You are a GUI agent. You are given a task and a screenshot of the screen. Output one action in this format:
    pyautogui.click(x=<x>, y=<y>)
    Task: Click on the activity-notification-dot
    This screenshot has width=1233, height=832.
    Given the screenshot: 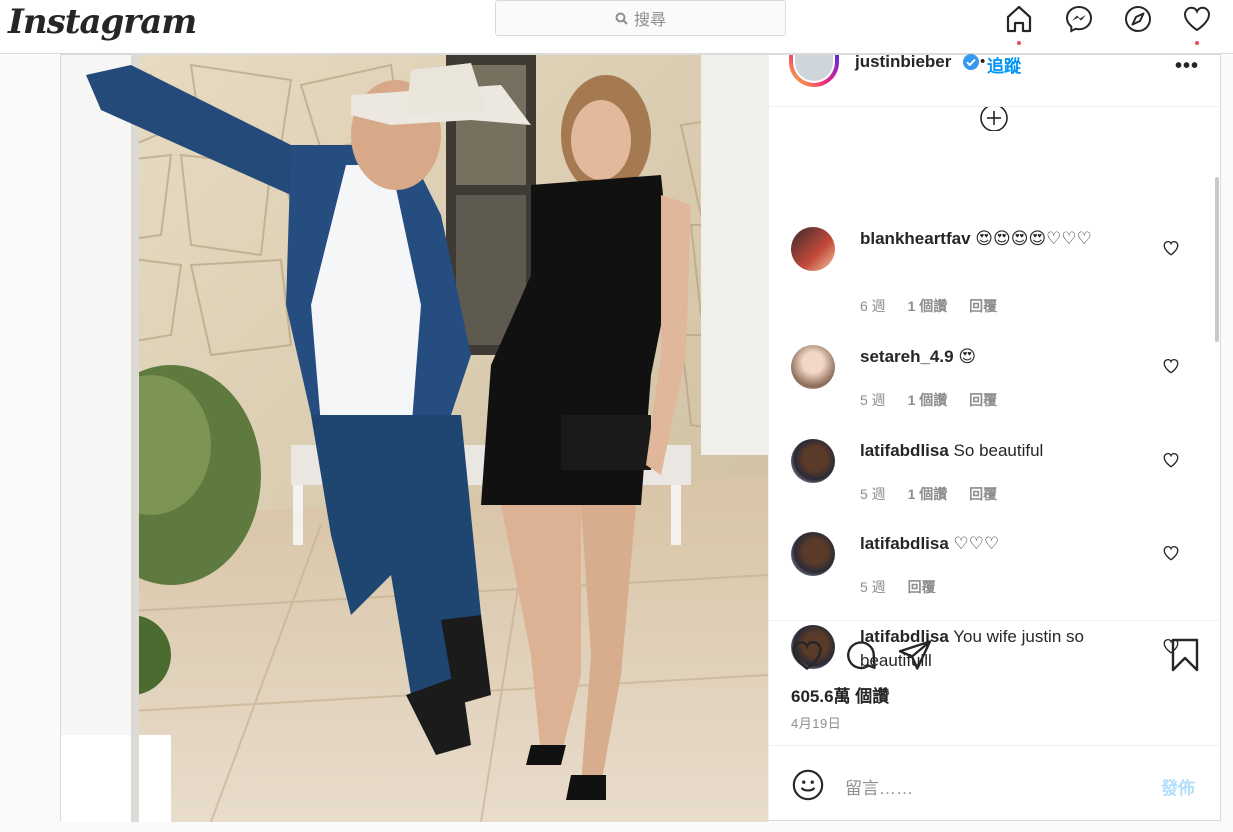 What is the action you would take?
    pyautogui.click(x=1197, y=43)
    